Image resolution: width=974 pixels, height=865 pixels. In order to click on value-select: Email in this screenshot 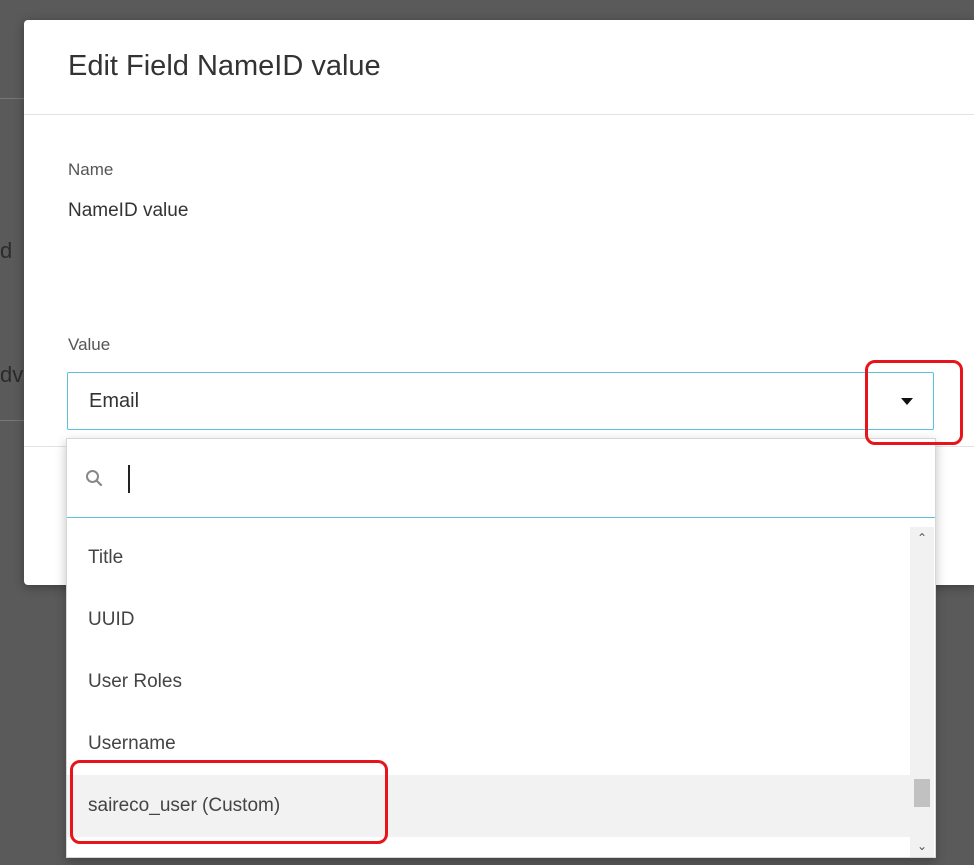, I will do `click(500, 401)`.